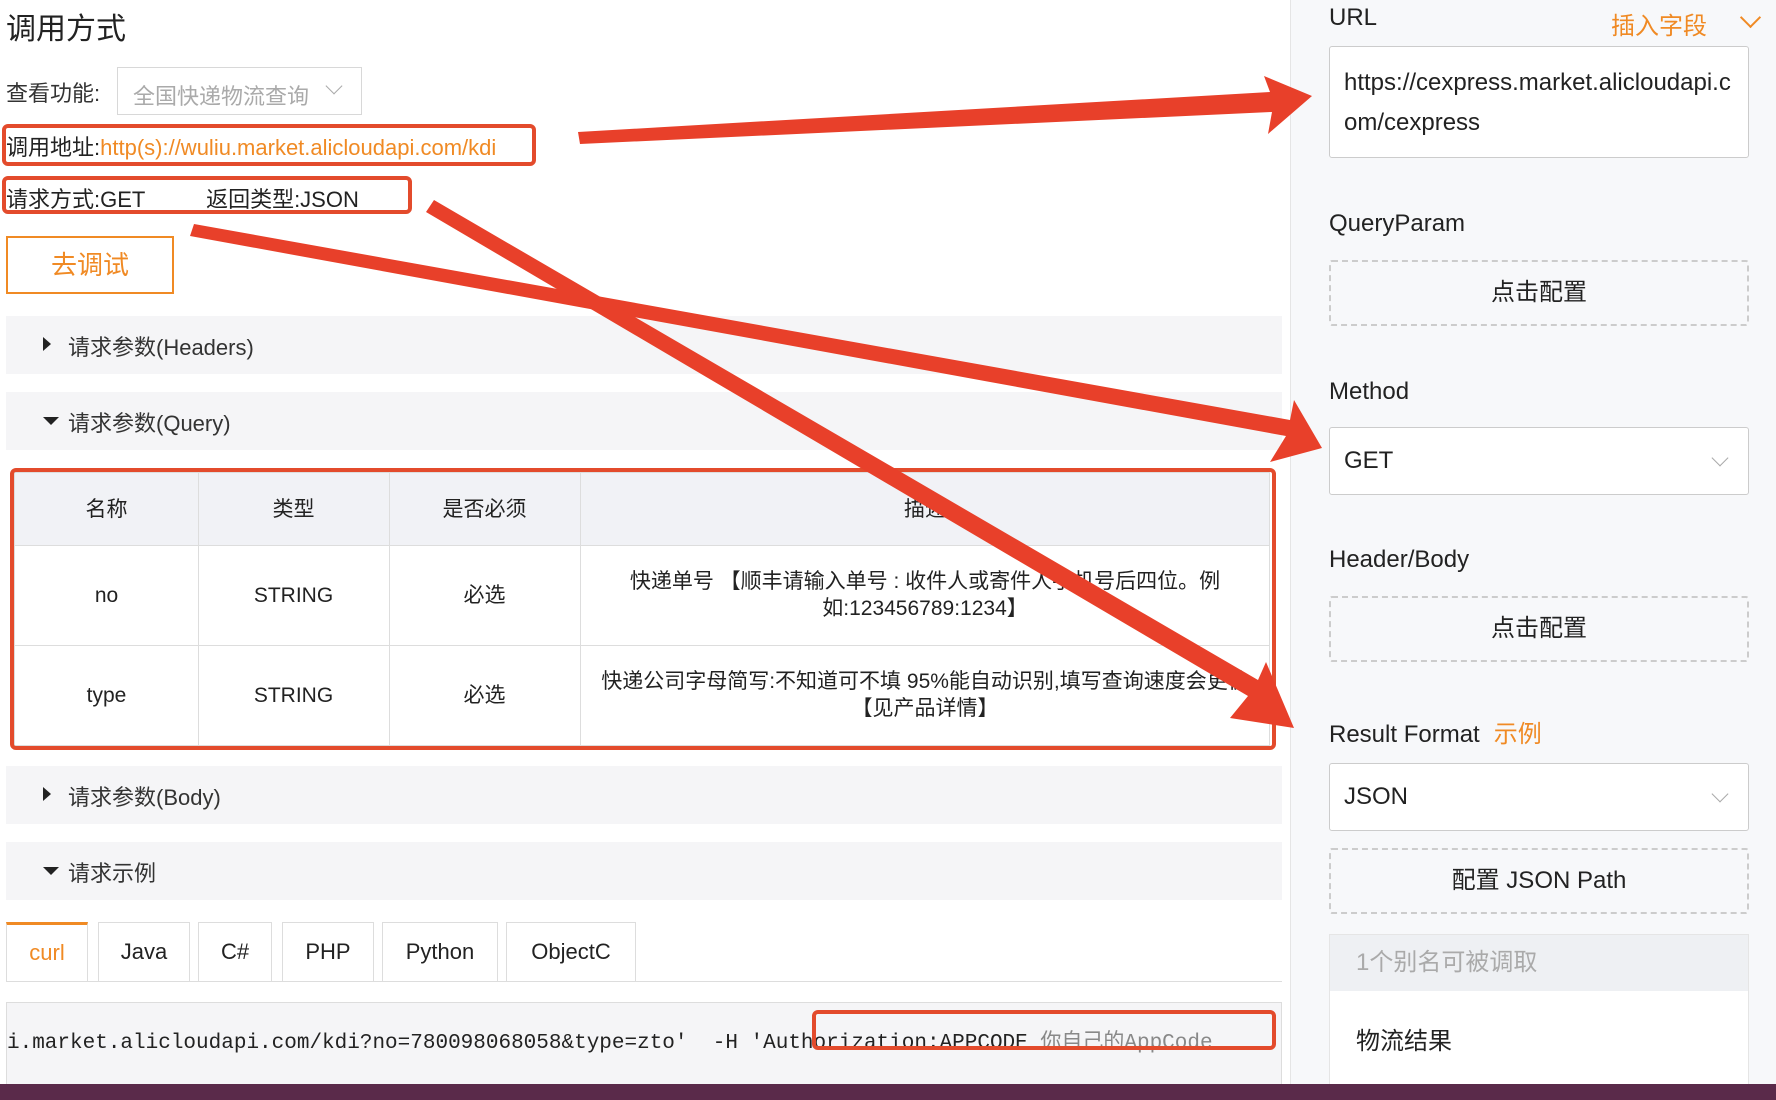 This screenshot has width=1776, height=1100. I want to click on result-format-label: Result Format 示例, so click(1435, 731).